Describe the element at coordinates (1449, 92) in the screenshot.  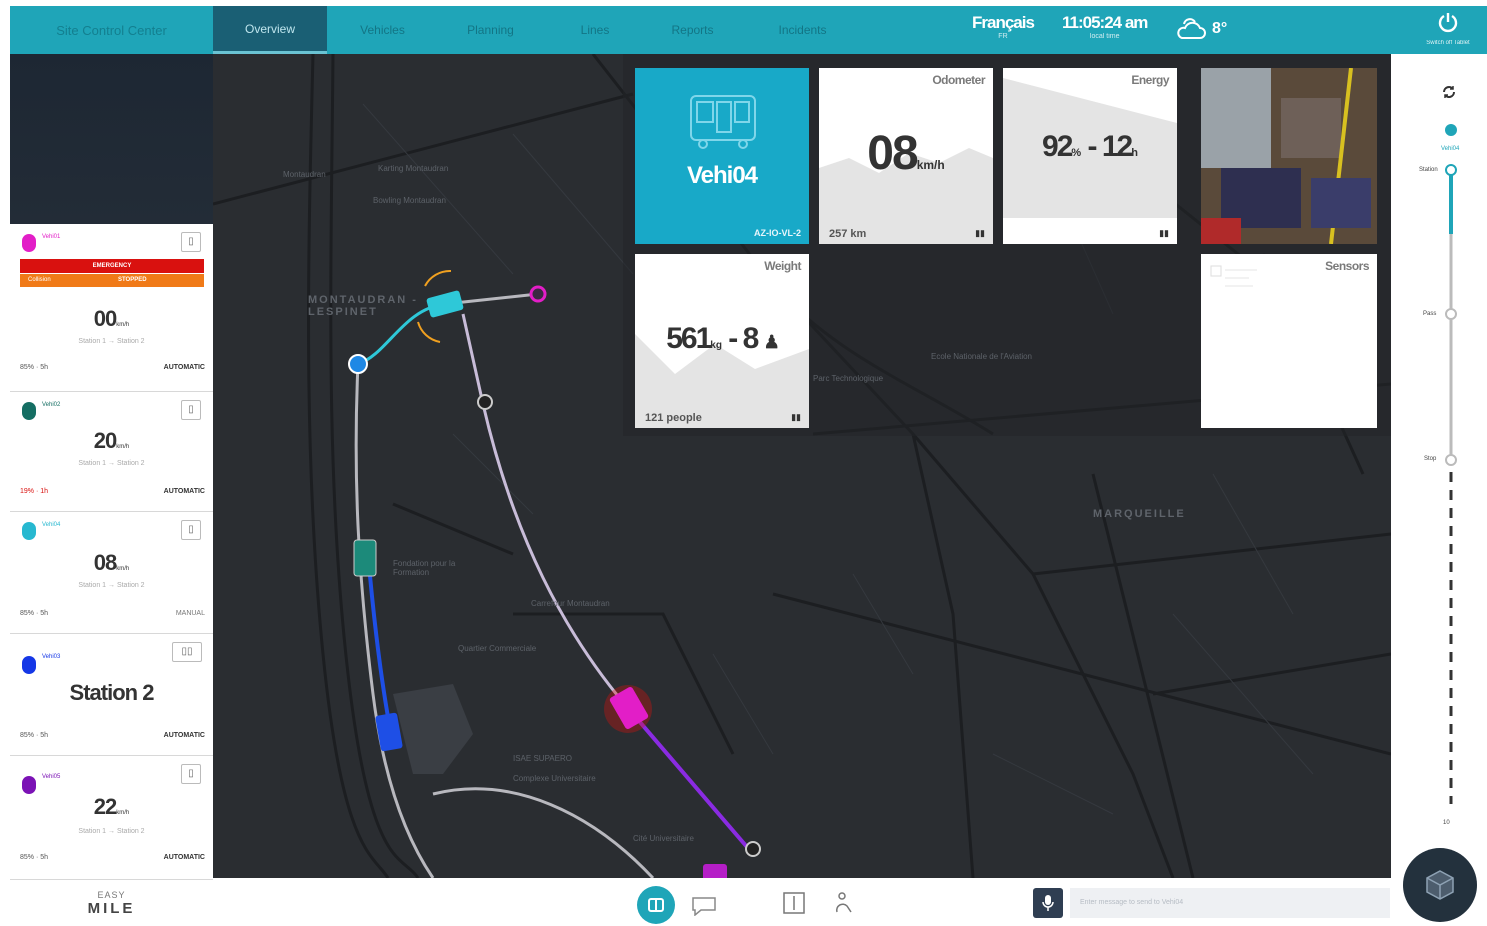
I see `refresh-icon` at that location.